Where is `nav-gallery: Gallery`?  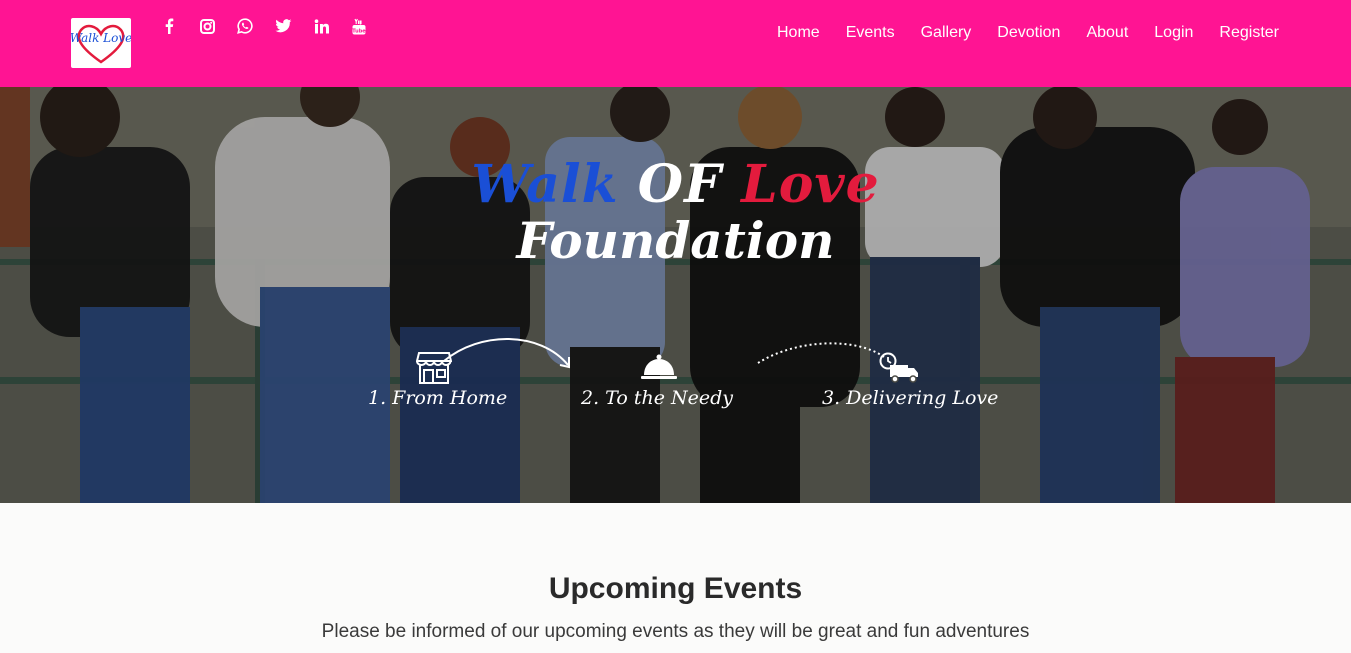 nav-gallery: Gallery is located at coordinates (946, 33).